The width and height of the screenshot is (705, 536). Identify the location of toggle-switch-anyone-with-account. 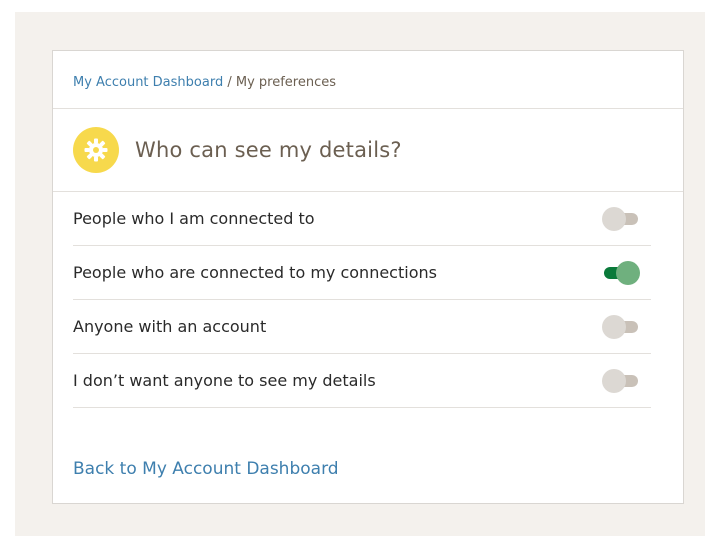
(621, 327).